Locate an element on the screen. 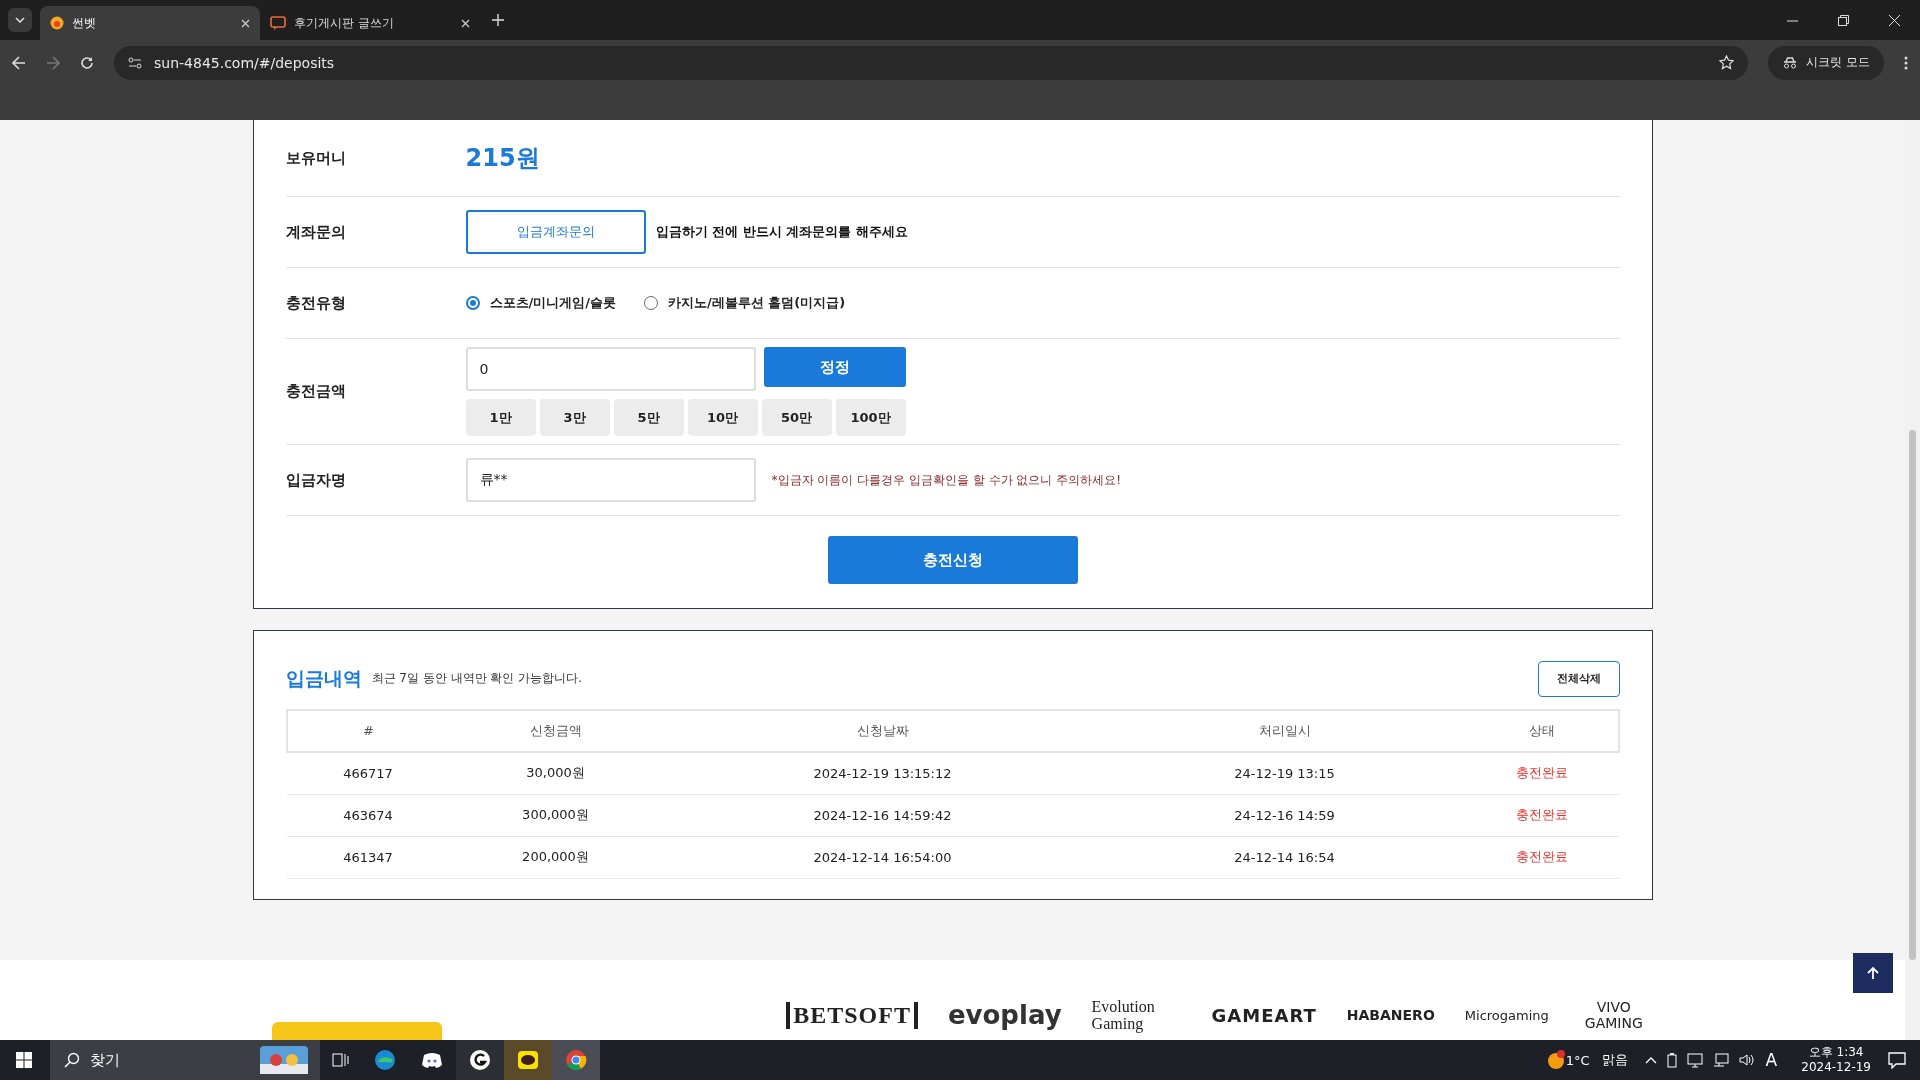 The width and height of the screenshot is (1920, 1080). section-subtitle: 최근 7일 동안 내역만 확인 가능합니다. is located at coordinates (477, 679).